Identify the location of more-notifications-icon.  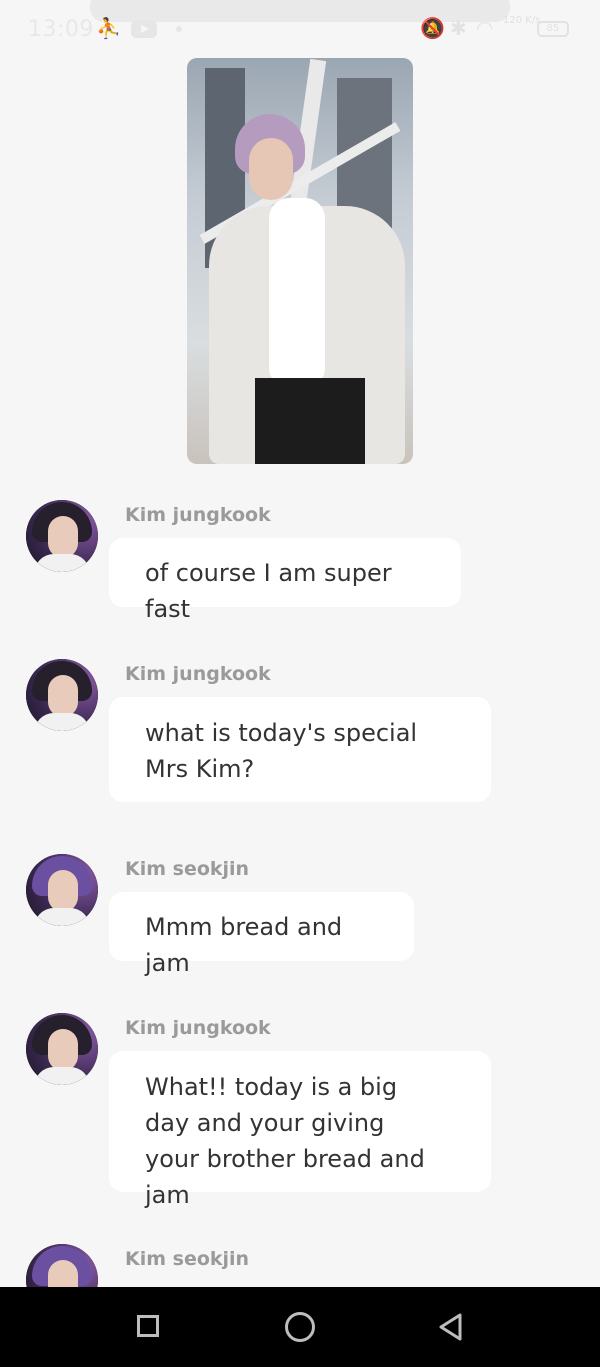
(179, 29).